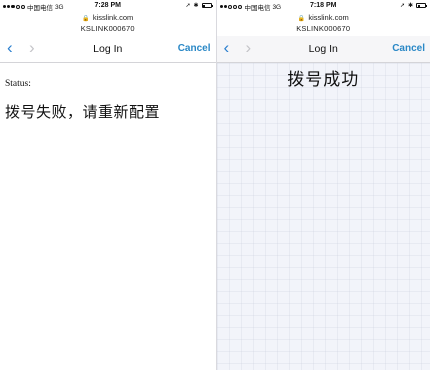  What do you see at coordinates (323, 80) in the screenshot?
I see `dial-success-message: 拨号成功` at bounding box center [323, 80].